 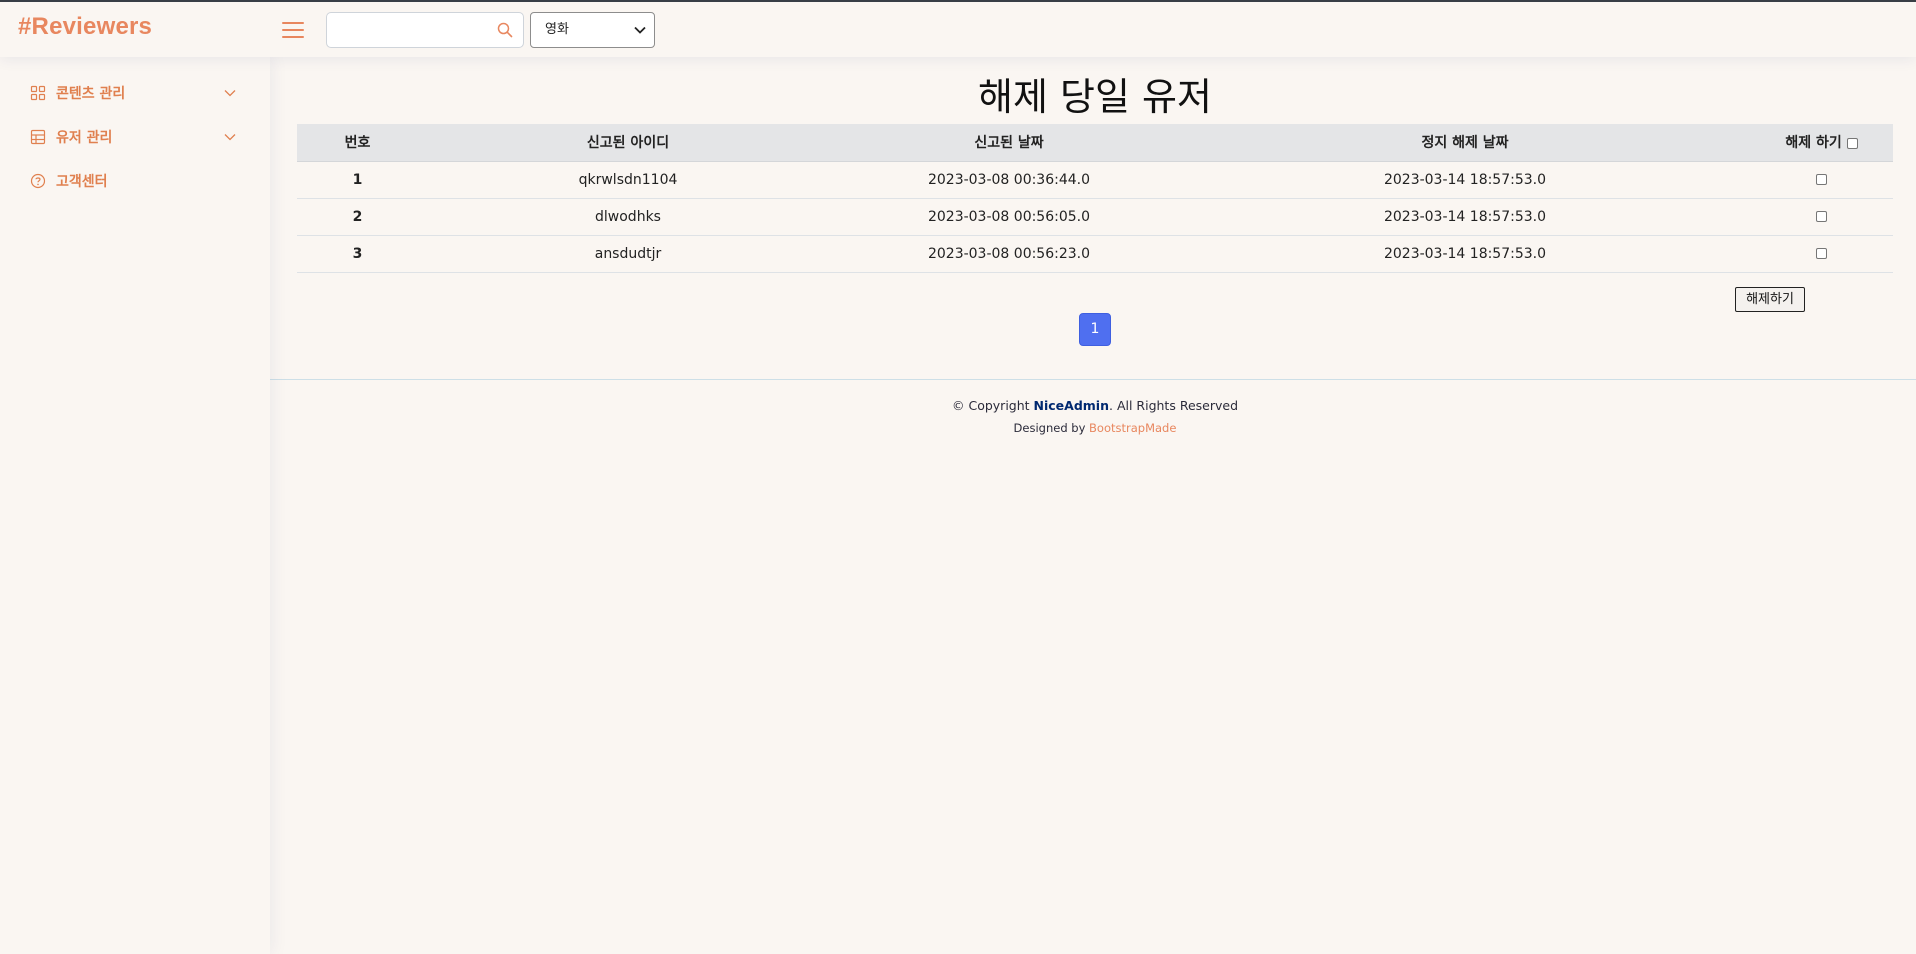 What do you see at coordinates (135, 181) in the screenshot?
I see `sidebar-item-customer-center: 고객센터` at bounding box center [135, 181].